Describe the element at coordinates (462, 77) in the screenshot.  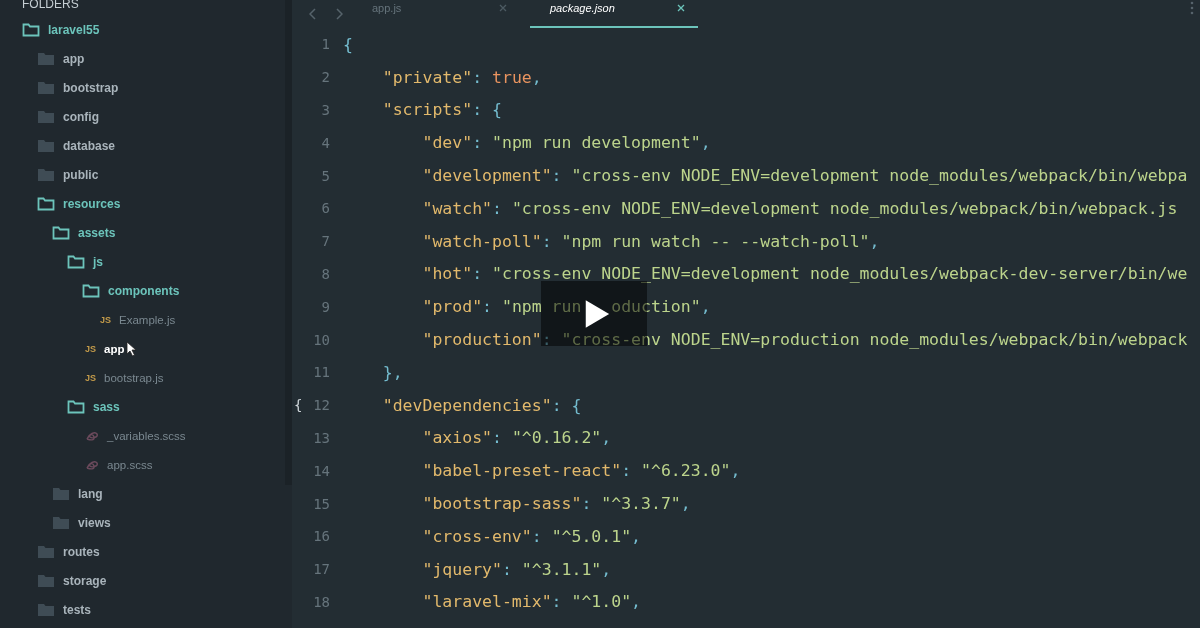
I see `code-line: "private": true,` at that location.